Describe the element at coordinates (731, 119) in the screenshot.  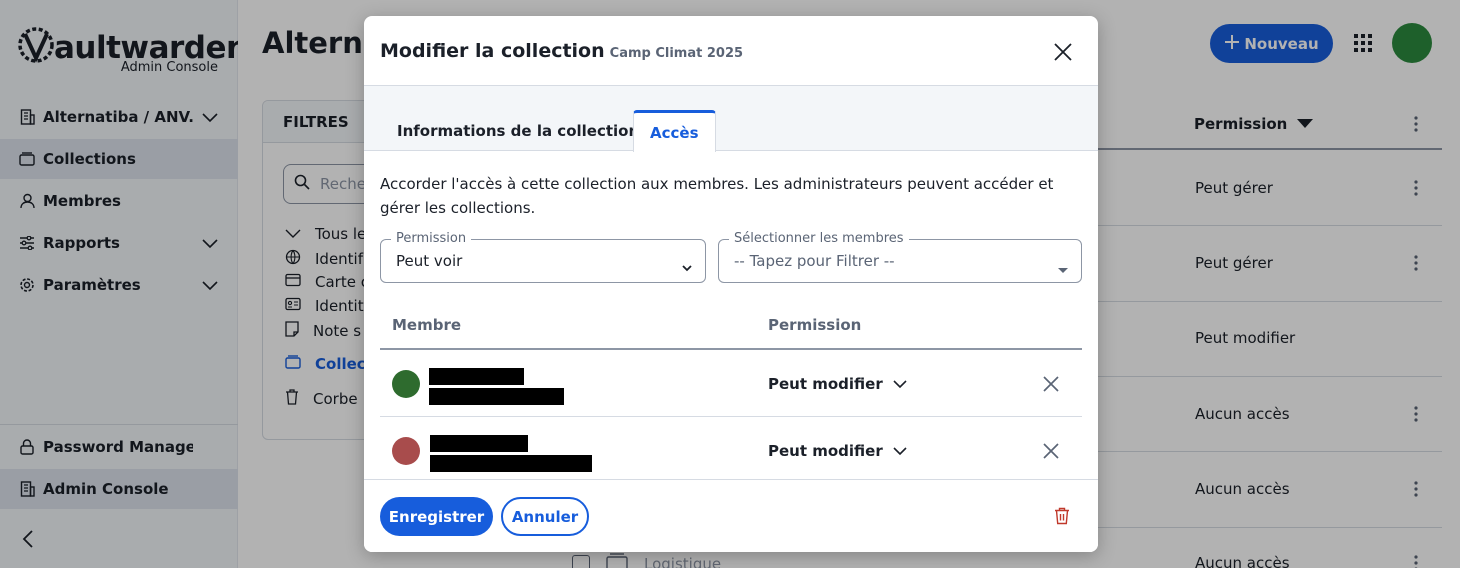
I see `dialog-tabs: Informations de la collection Accès` at that location.